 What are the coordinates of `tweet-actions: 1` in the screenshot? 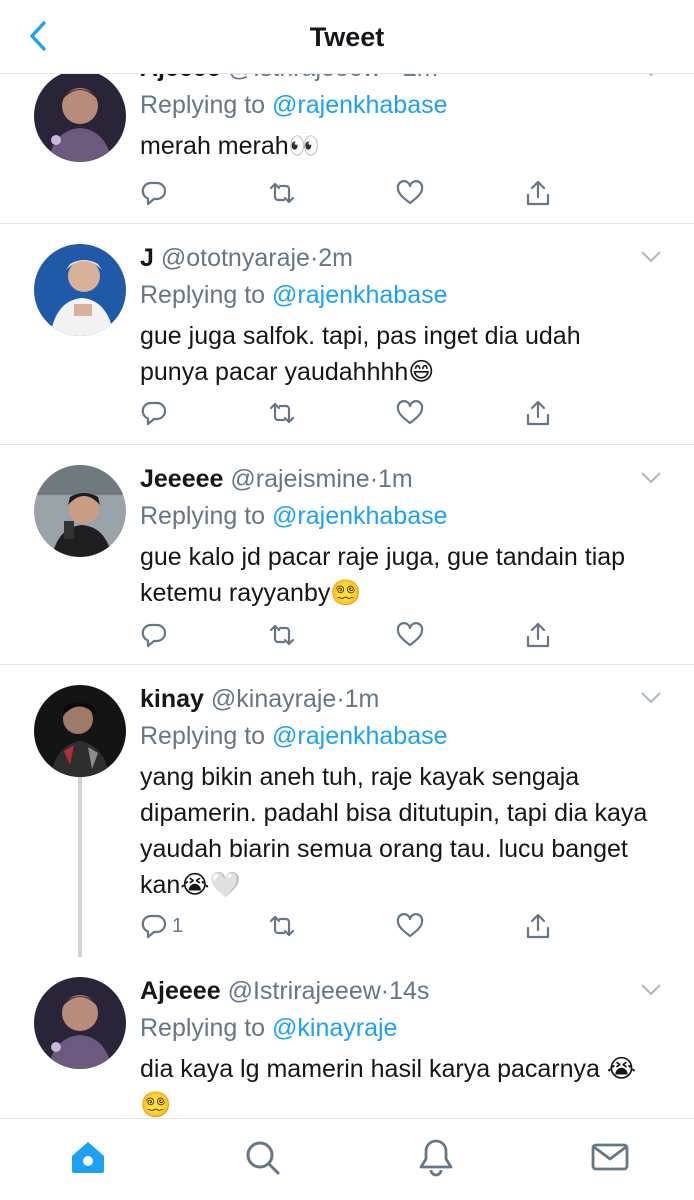 It's located at (350, 926).